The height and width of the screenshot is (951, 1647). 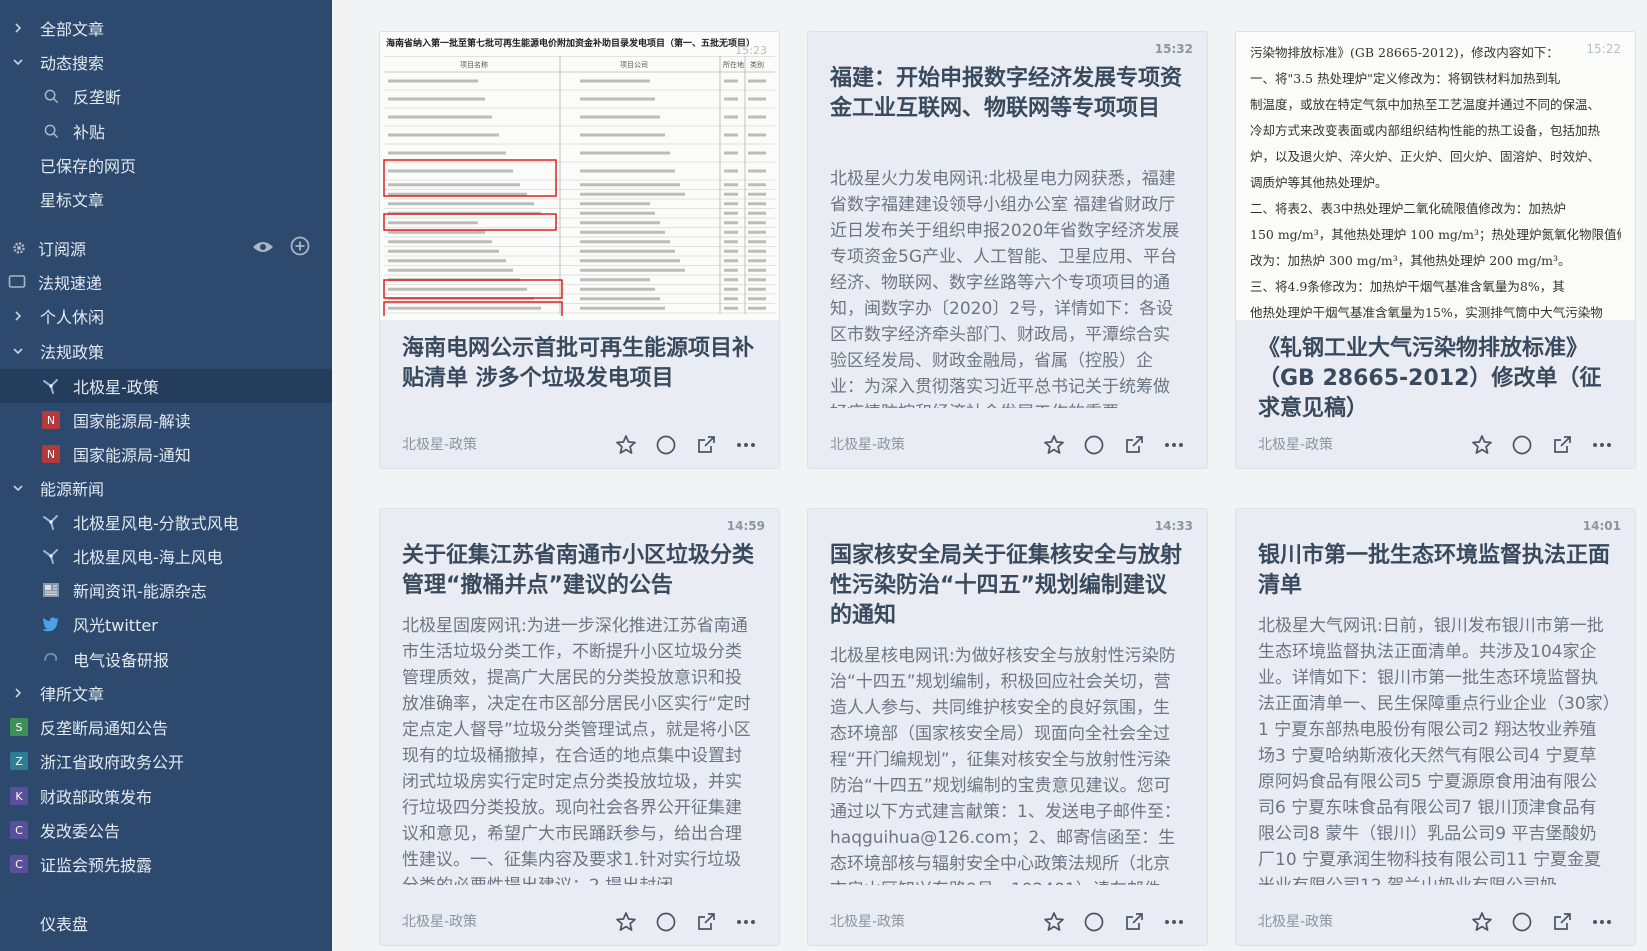 What do you see at coordinates (166, 761) in the screenshot?
I see `sidebar-item-zhejiang-gov: Z 浙江省政府政务公开` at bounding box center [166, 761].